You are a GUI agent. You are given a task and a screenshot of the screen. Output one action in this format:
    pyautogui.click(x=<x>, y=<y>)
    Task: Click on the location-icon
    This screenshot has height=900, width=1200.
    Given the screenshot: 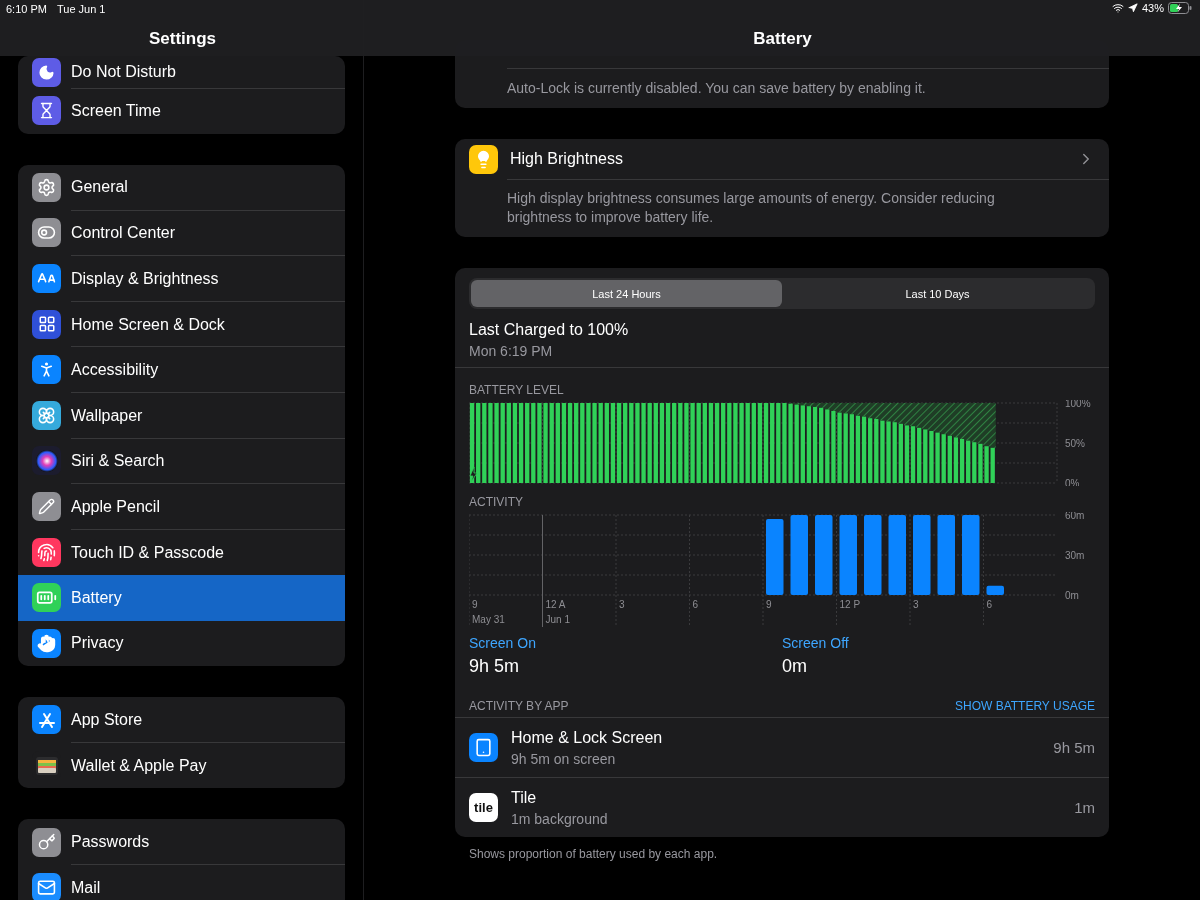 What is the action you would take?
    pyautogui.click(x=1132, y=8)
    